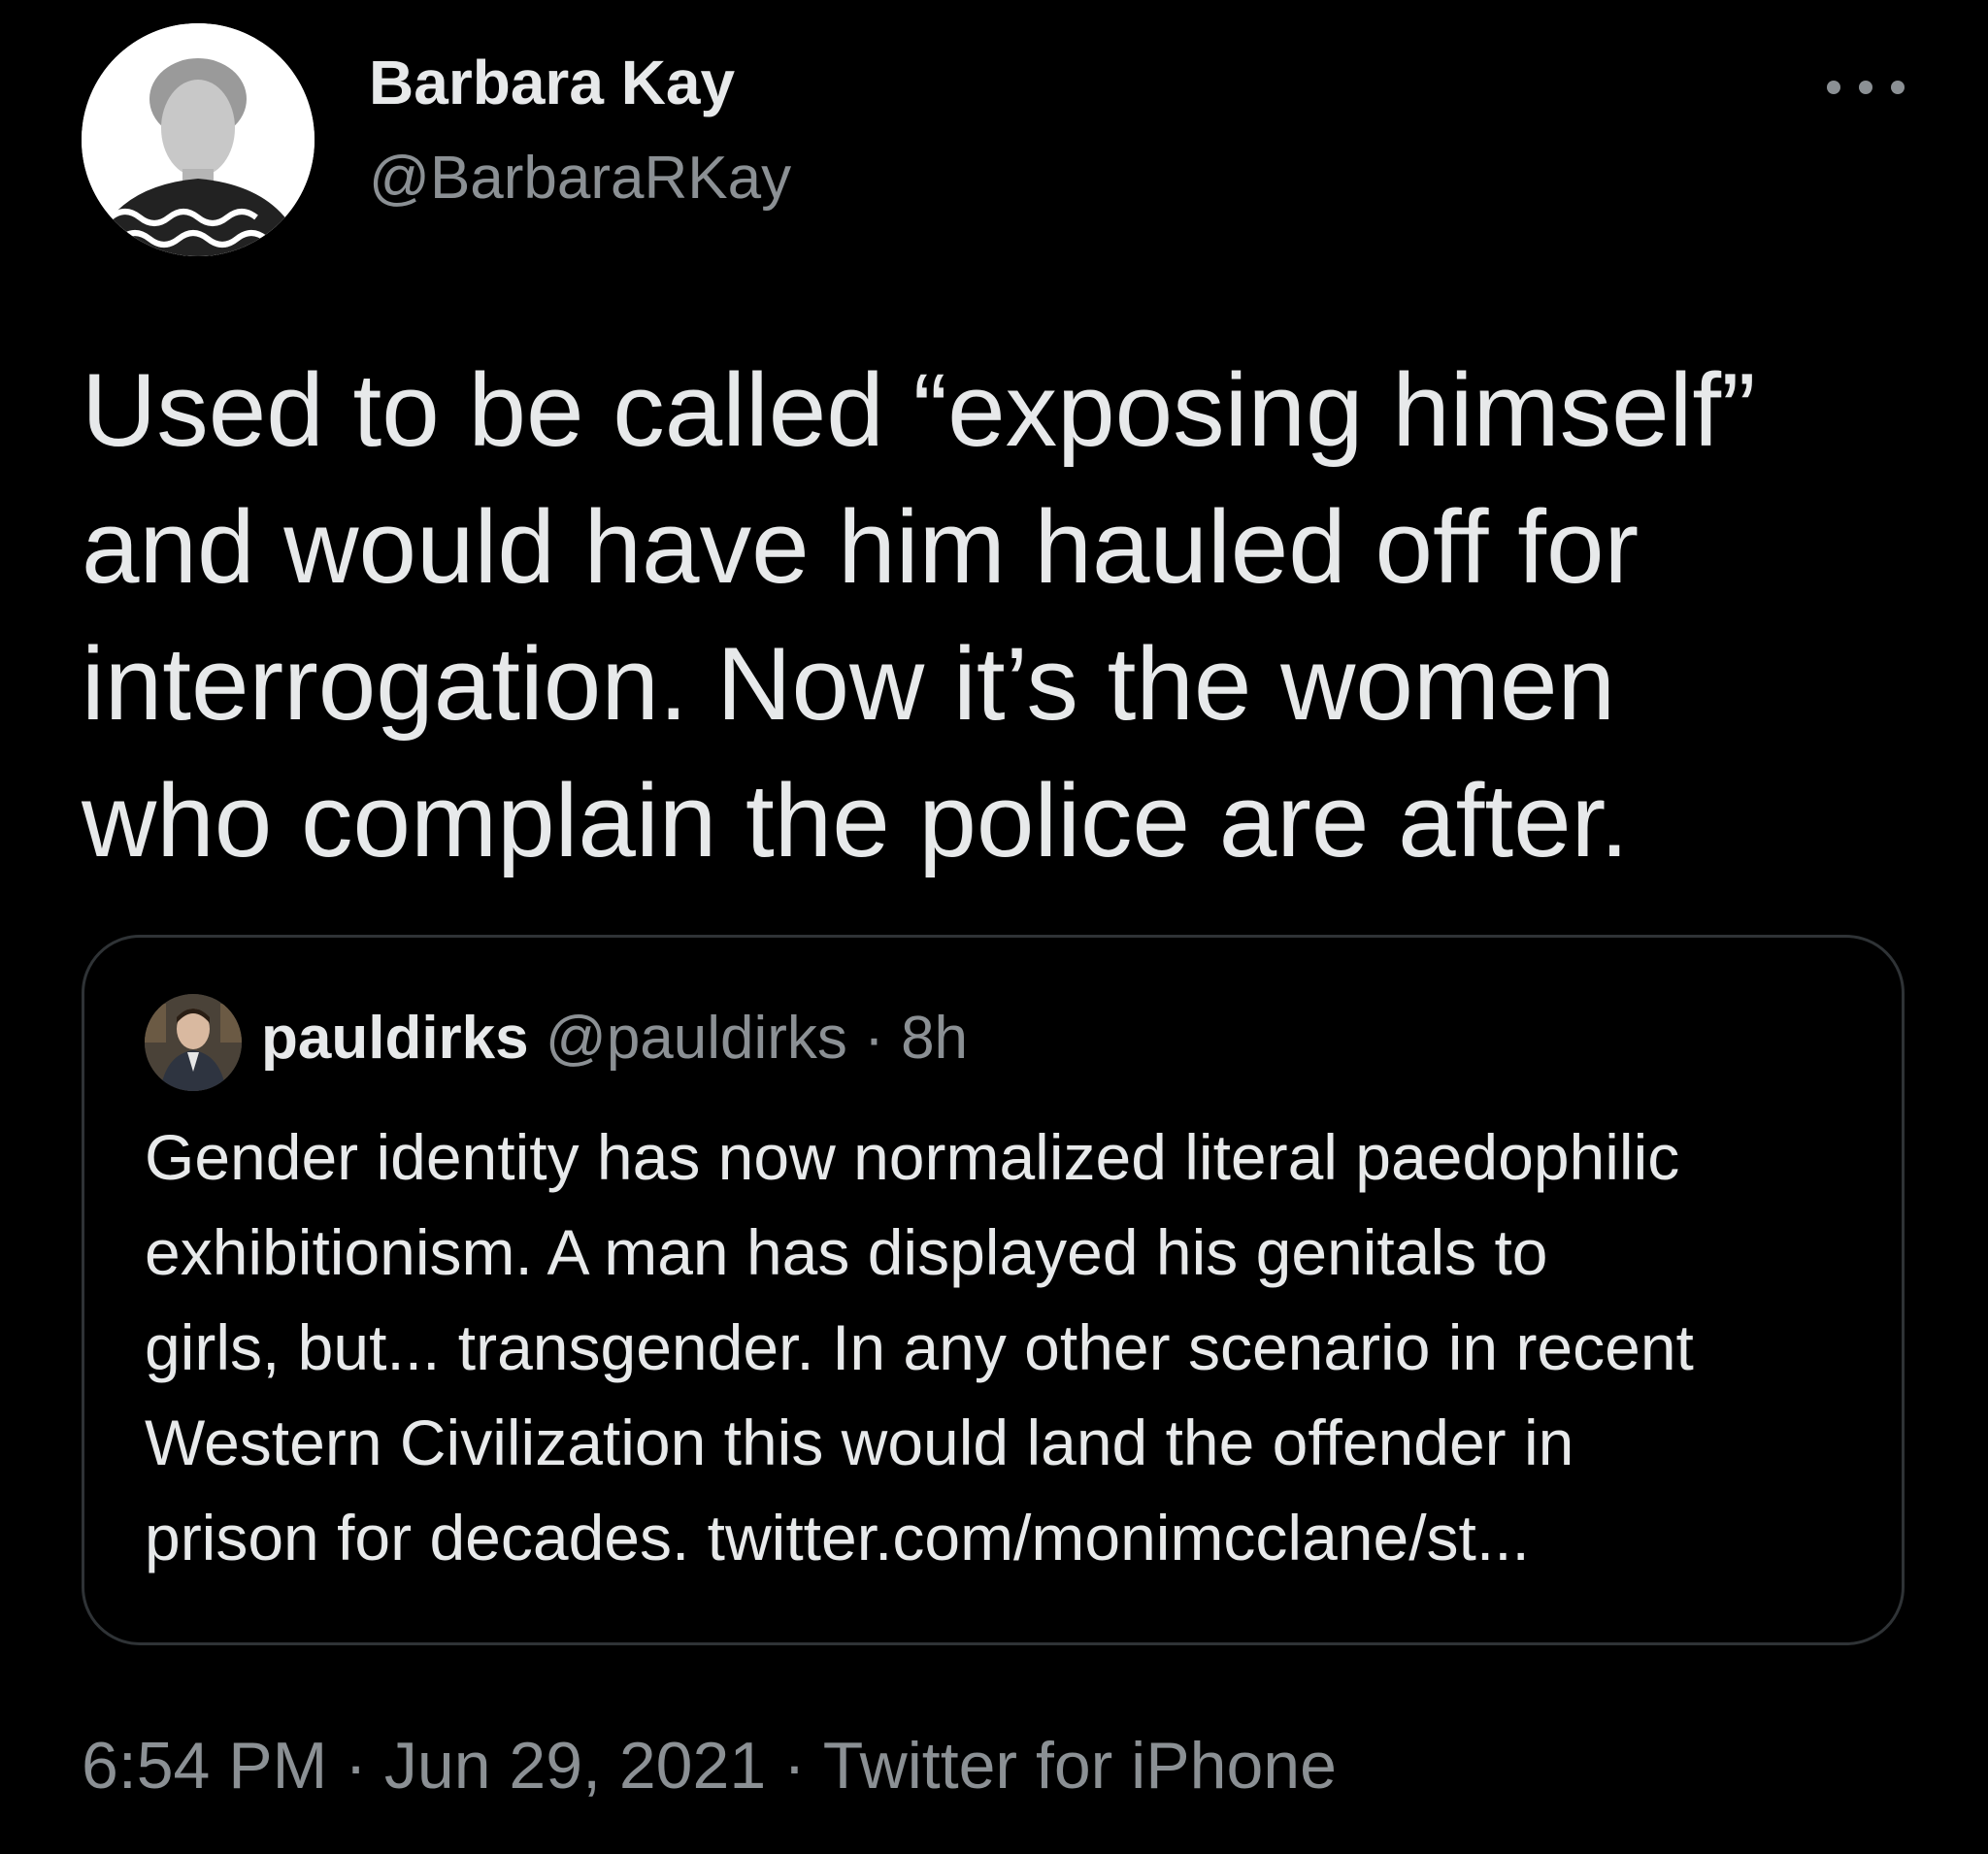 The height and width of the screenshot is (1854, 1988). I want to click on quoted-tweet-header: pauldirks @pauldirks · 8h, so click(615, 1038).